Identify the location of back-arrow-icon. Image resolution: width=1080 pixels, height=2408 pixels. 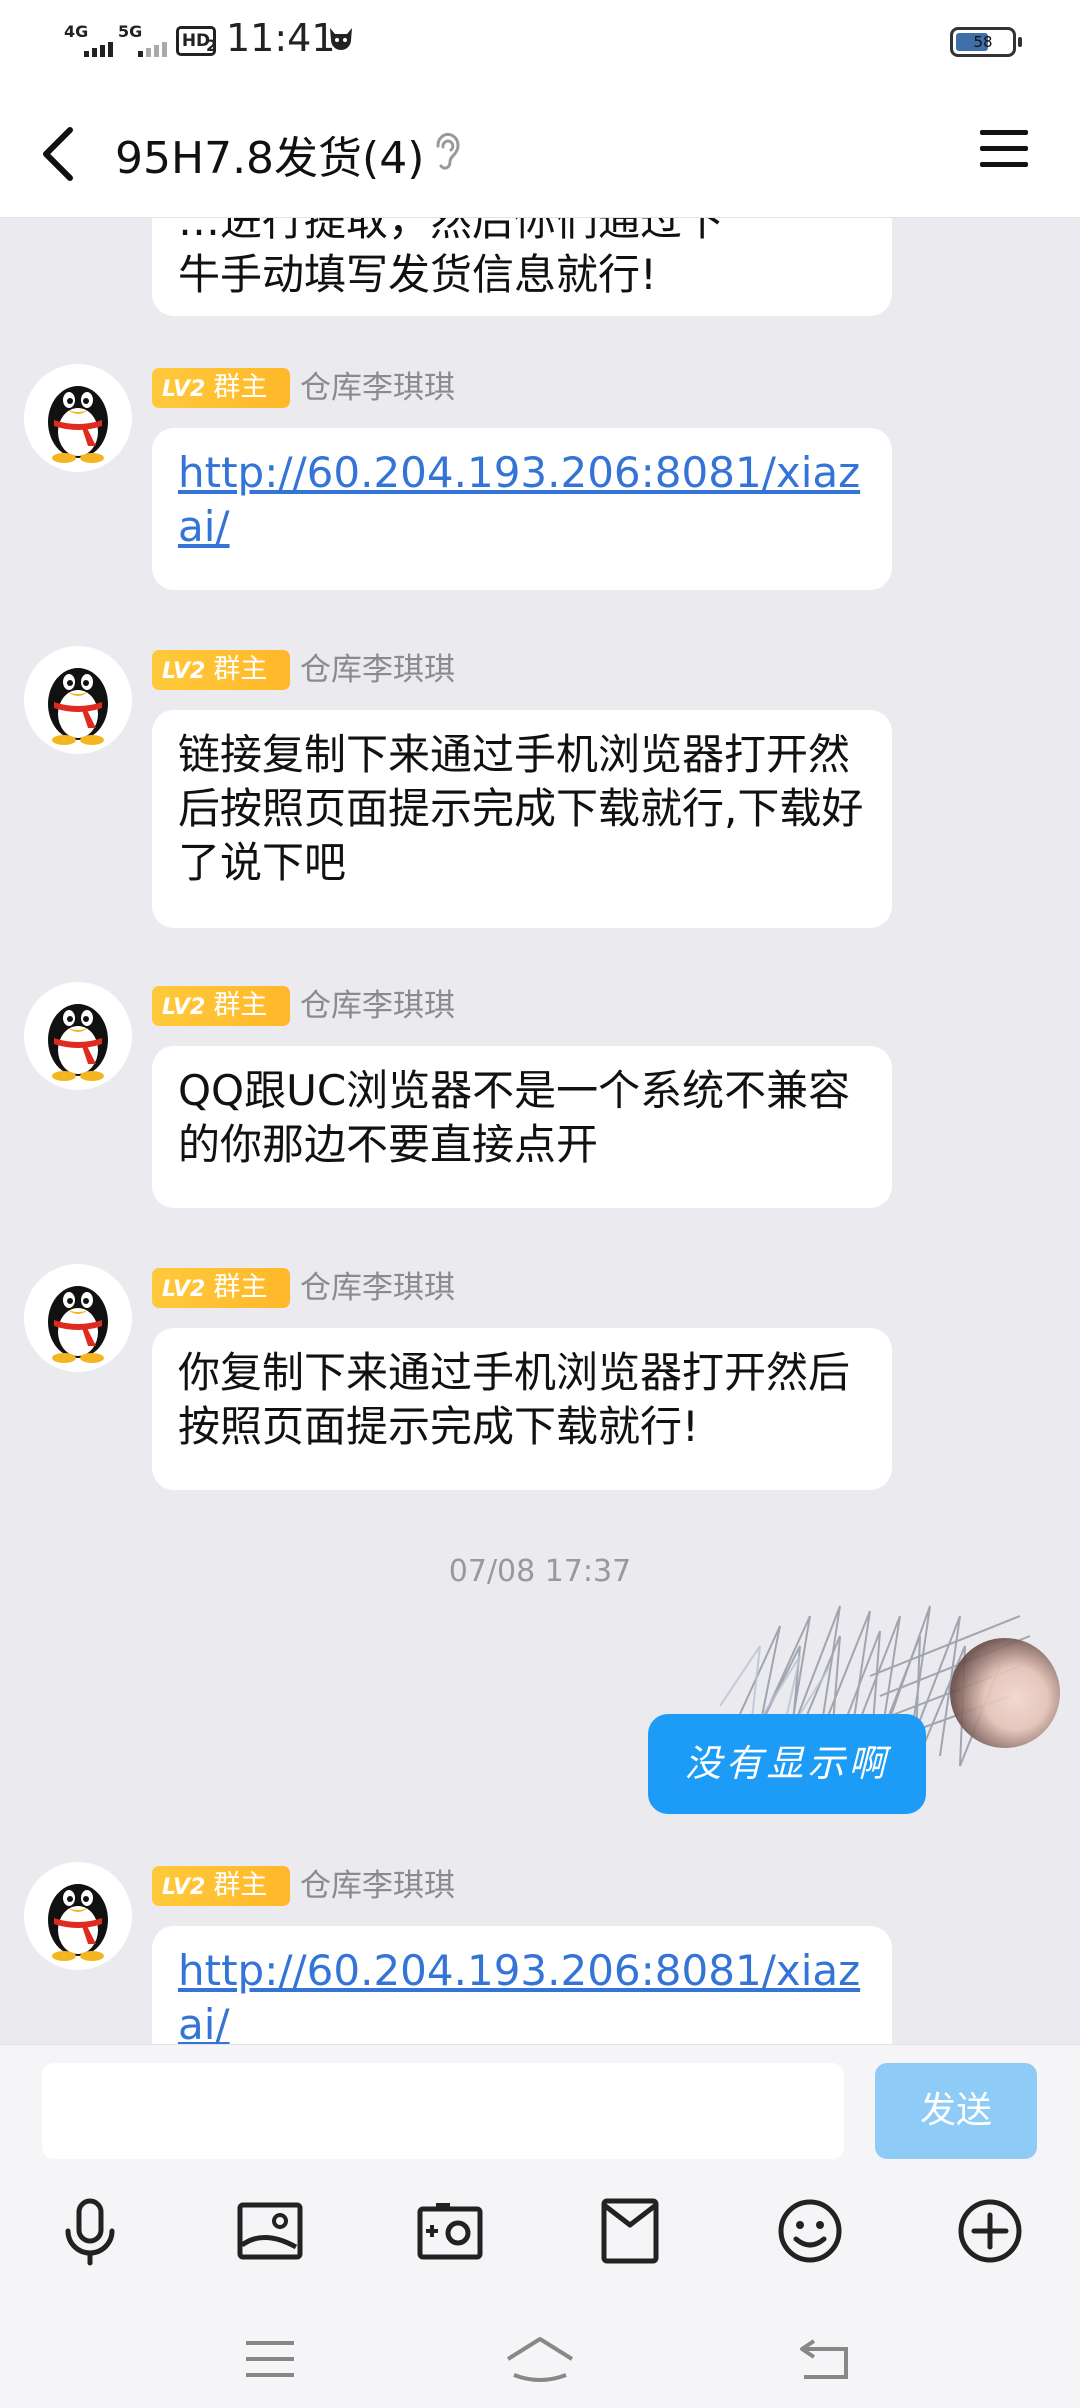
(58, 154).